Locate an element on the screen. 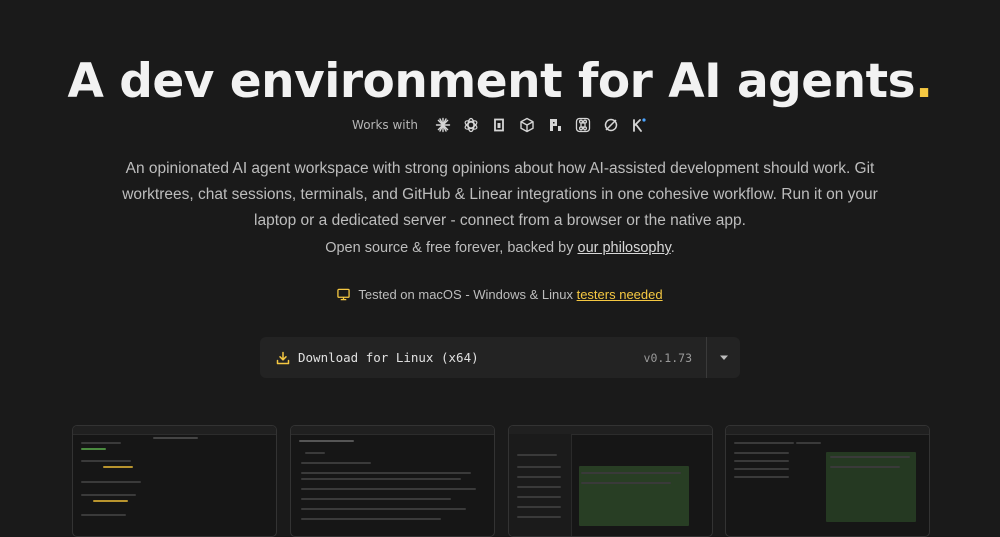 This screenshot has height=537, width=1000. tested-prefix: Tested on macOS - Windows & Linux is located at coordinates (467, 294).